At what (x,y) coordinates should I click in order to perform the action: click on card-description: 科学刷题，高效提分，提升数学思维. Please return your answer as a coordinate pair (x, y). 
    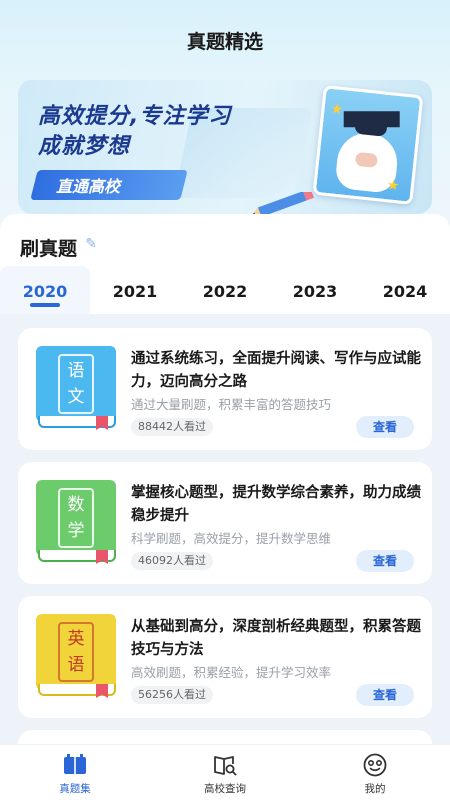
    Looking at the image, I should click on (231, 538).